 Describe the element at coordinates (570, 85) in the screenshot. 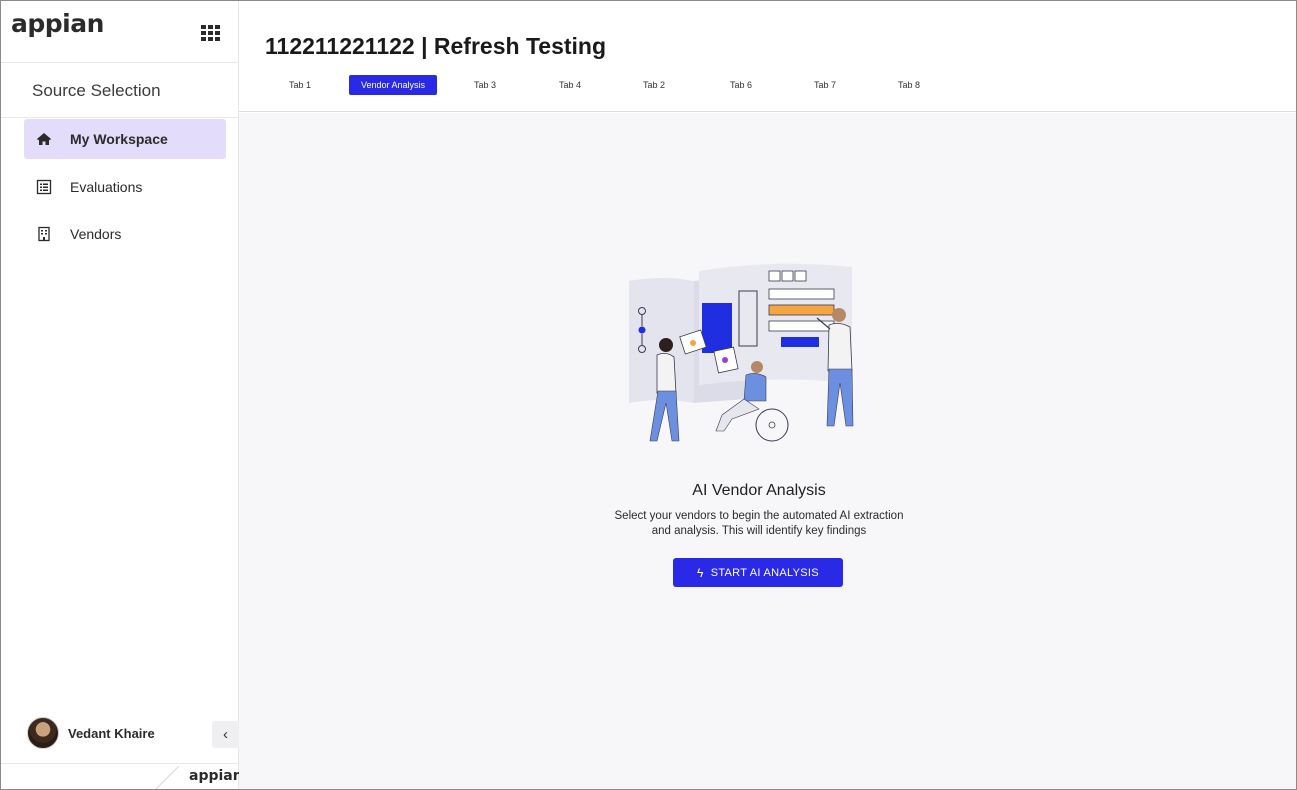

I see `tab-4: Tab 4` at that location.